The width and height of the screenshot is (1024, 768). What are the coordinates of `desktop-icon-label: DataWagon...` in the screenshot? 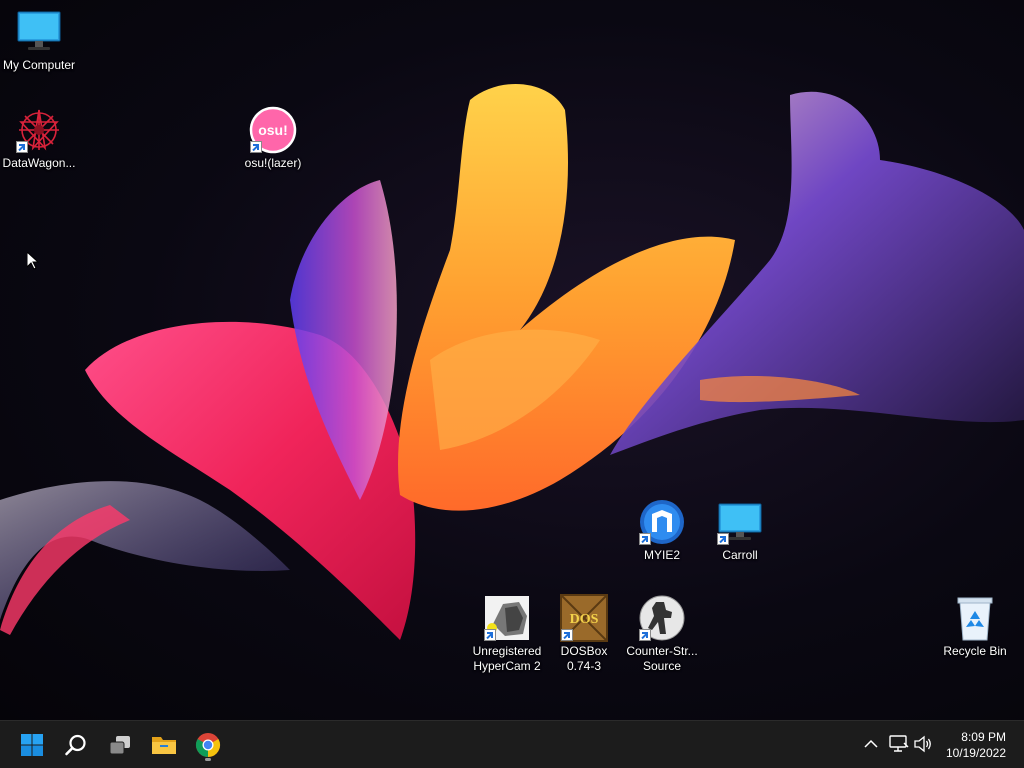 It's located at (39, 163).